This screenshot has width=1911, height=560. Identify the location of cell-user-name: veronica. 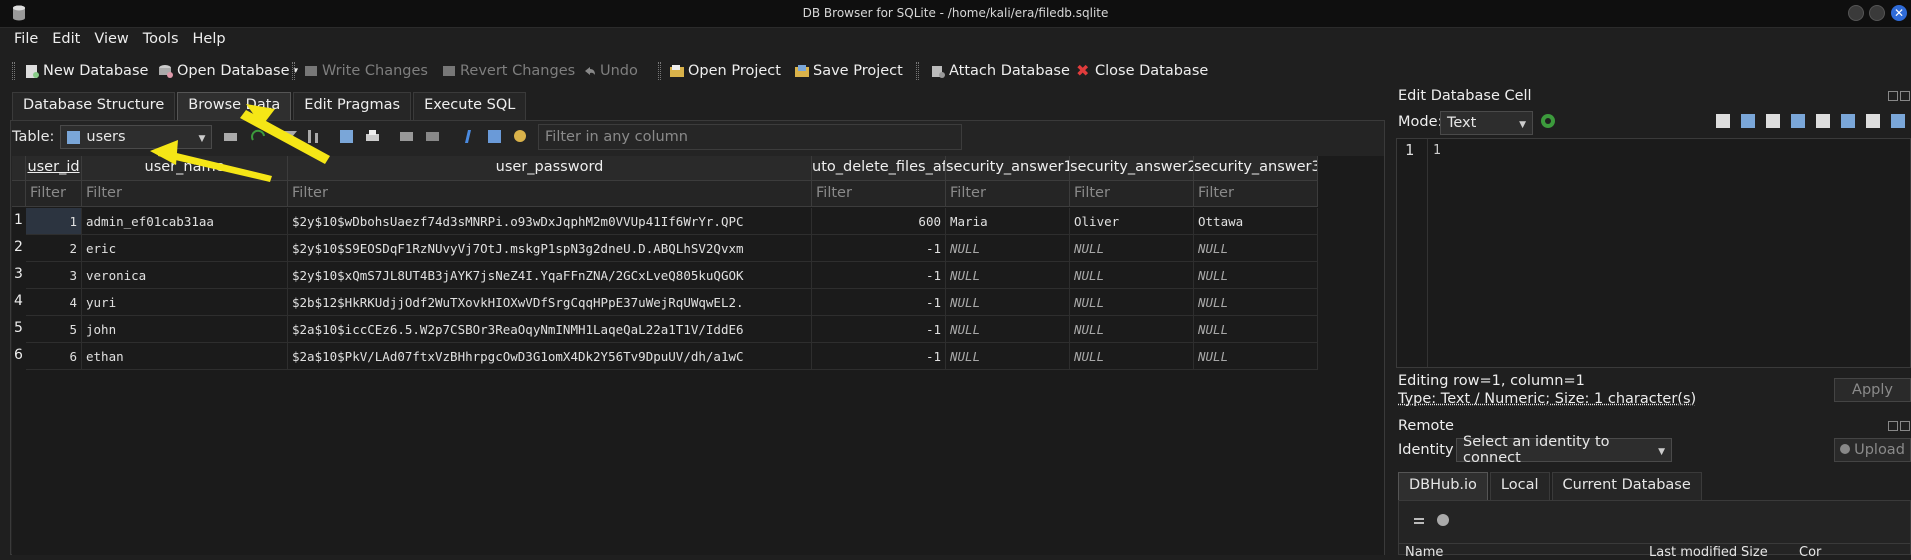
(185, 275).